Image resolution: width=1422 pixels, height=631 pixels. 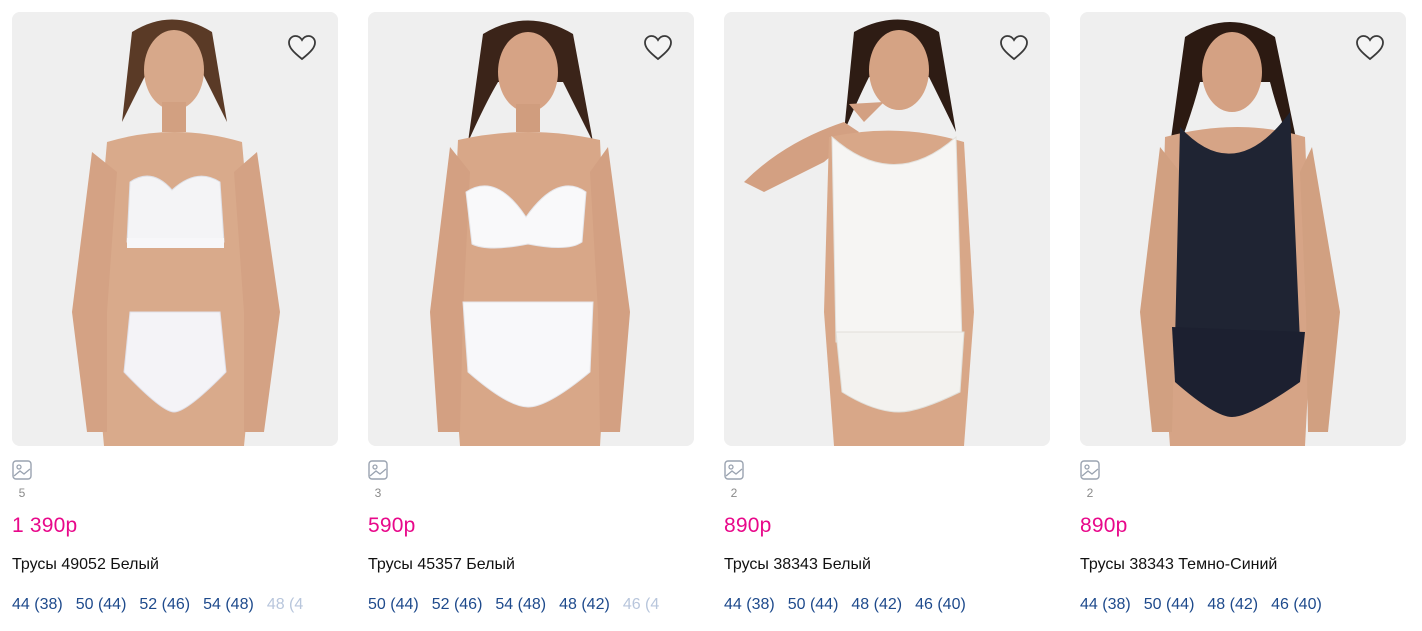 What do you see at coordinates (378, 493) in the screenshot?
I see `image-count: 3` at bounding box center [378, 493].